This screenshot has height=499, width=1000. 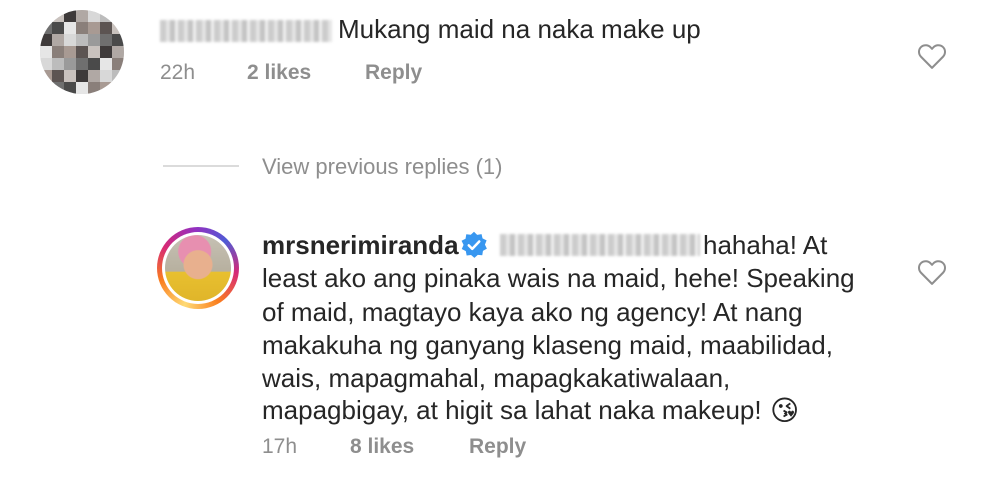 What do you see at coordinates (360, 245) in the screenshot?
I see `reply-author-username: mrsnerimiranda` at bounding box center [360, 245].